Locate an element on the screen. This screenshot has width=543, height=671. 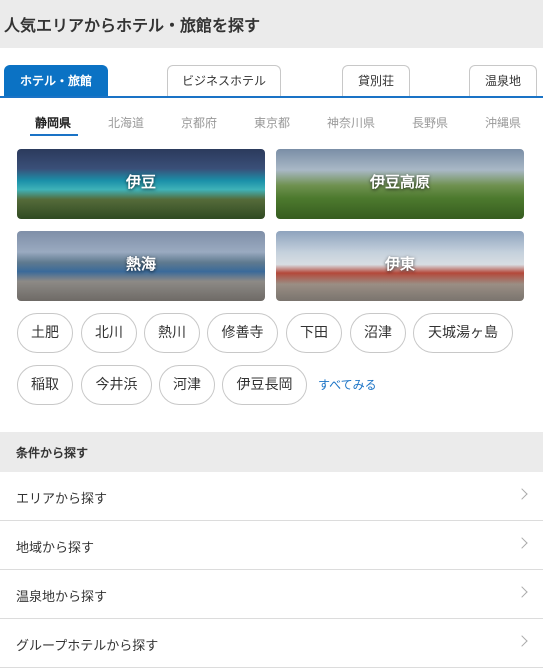
area-card-label: 熱海 is located at coordinates (140, 264).